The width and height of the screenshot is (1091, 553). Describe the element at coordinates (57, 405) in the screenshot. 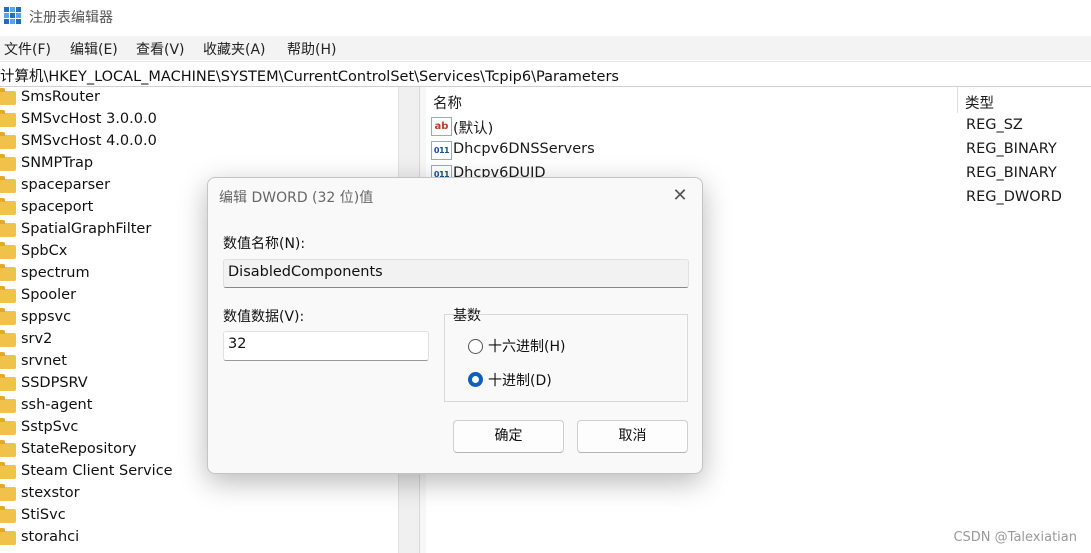

I see `tree-item-label: ssh-agent` at that location.